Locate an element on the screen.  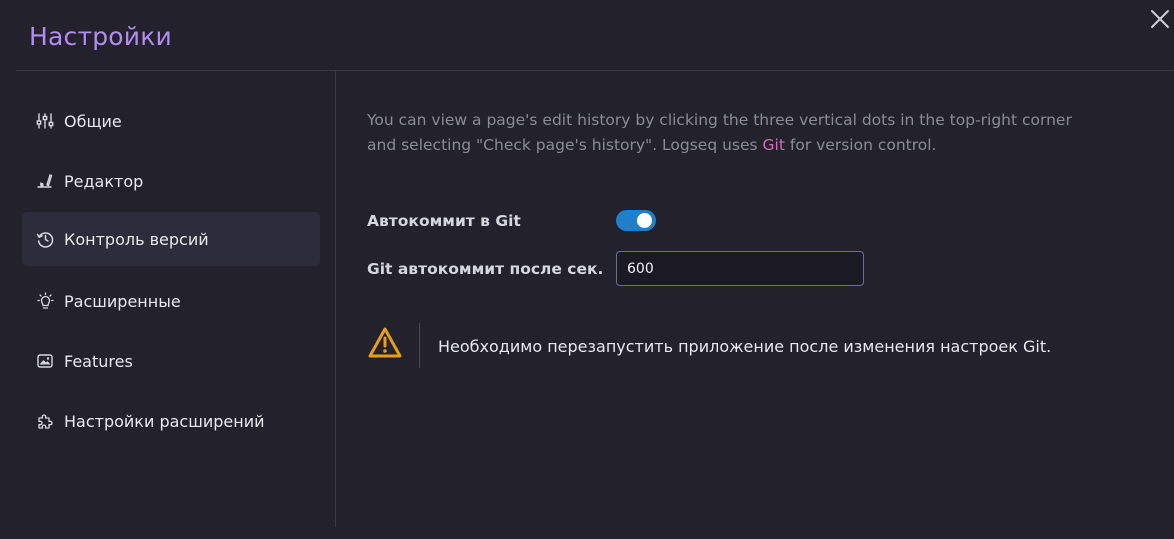
alert-triangle-icon is located at coordinates (385, 343).